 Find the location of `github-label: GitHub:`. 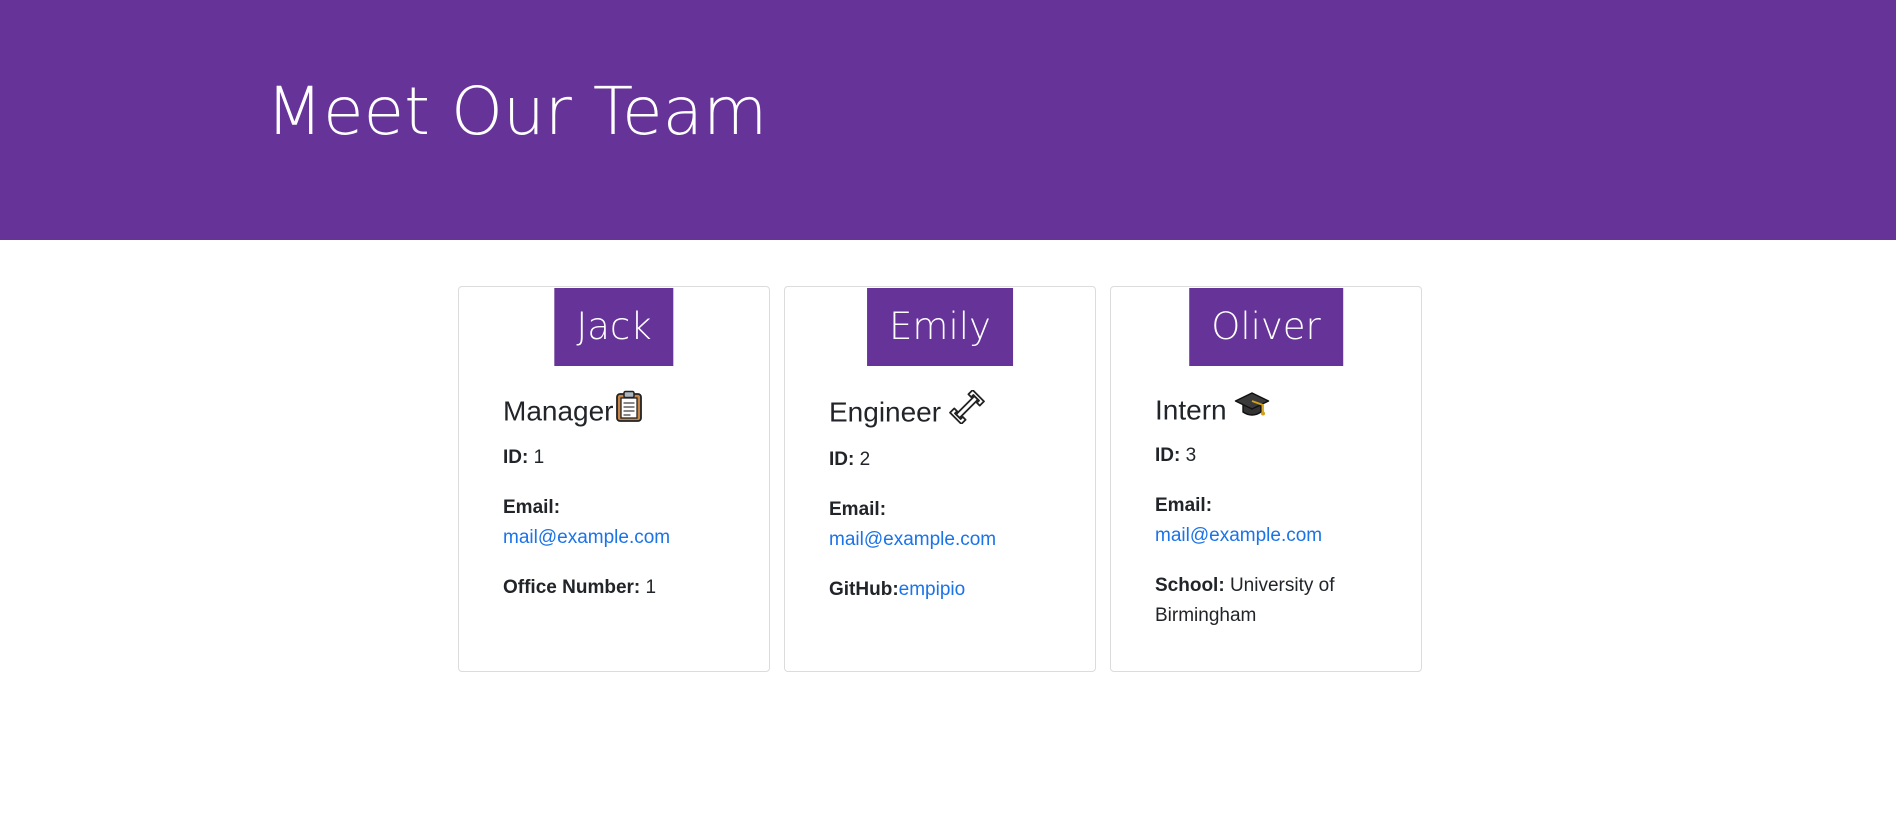

github-label: GitHub: is located at coordinates (864, 589).